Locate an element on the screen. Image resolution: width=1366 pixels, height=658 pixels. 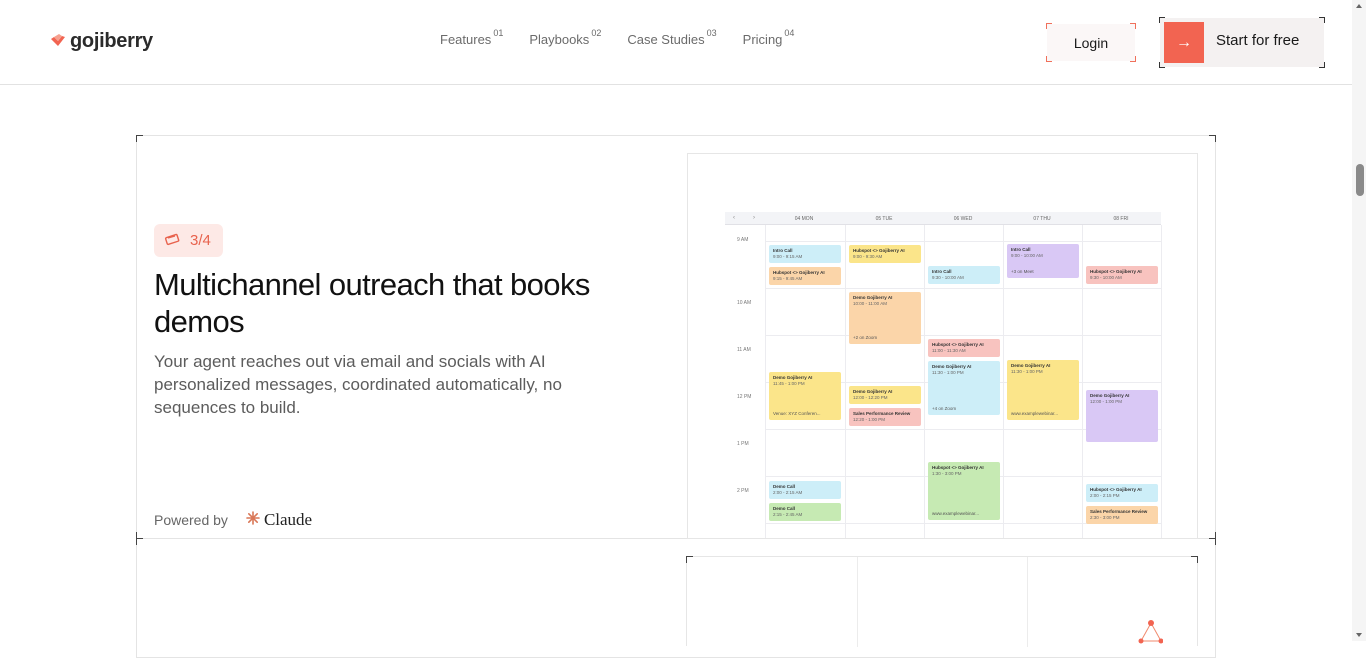
hour-label: 10 AM is located at coordinates (744, 303).